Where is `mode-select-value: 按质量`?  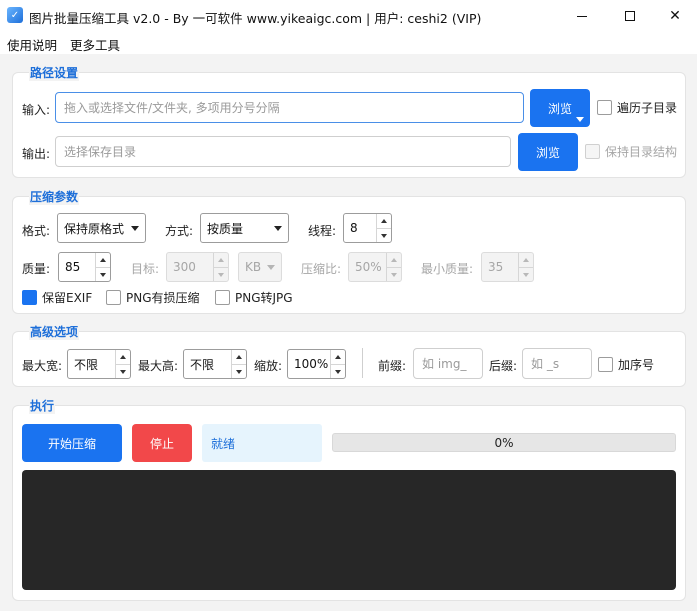
mode-select-value: 按质量 is located at coordinates (225, 228).